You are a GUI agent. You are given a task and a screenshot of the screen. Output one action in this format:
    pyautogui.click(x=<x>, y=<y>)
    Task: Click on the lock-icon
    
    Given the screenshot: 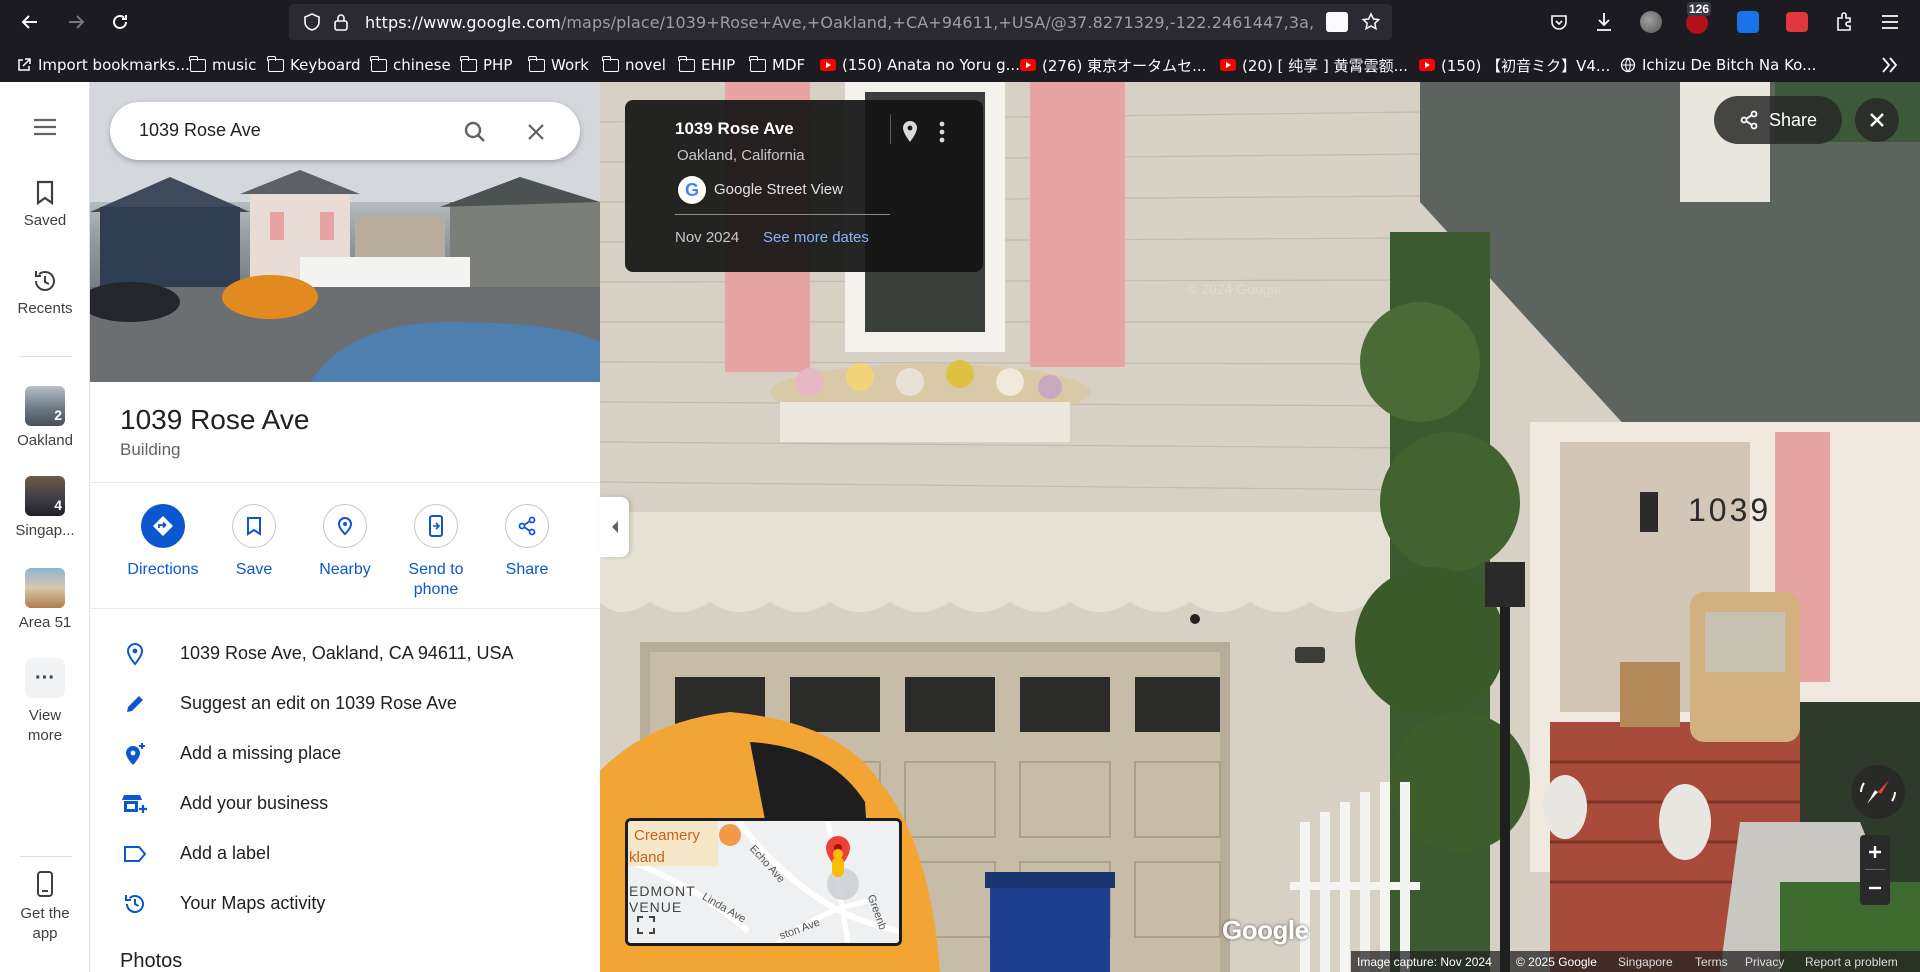 What is the action you would take?
    pyautogui.click(x=341, y=22)
    